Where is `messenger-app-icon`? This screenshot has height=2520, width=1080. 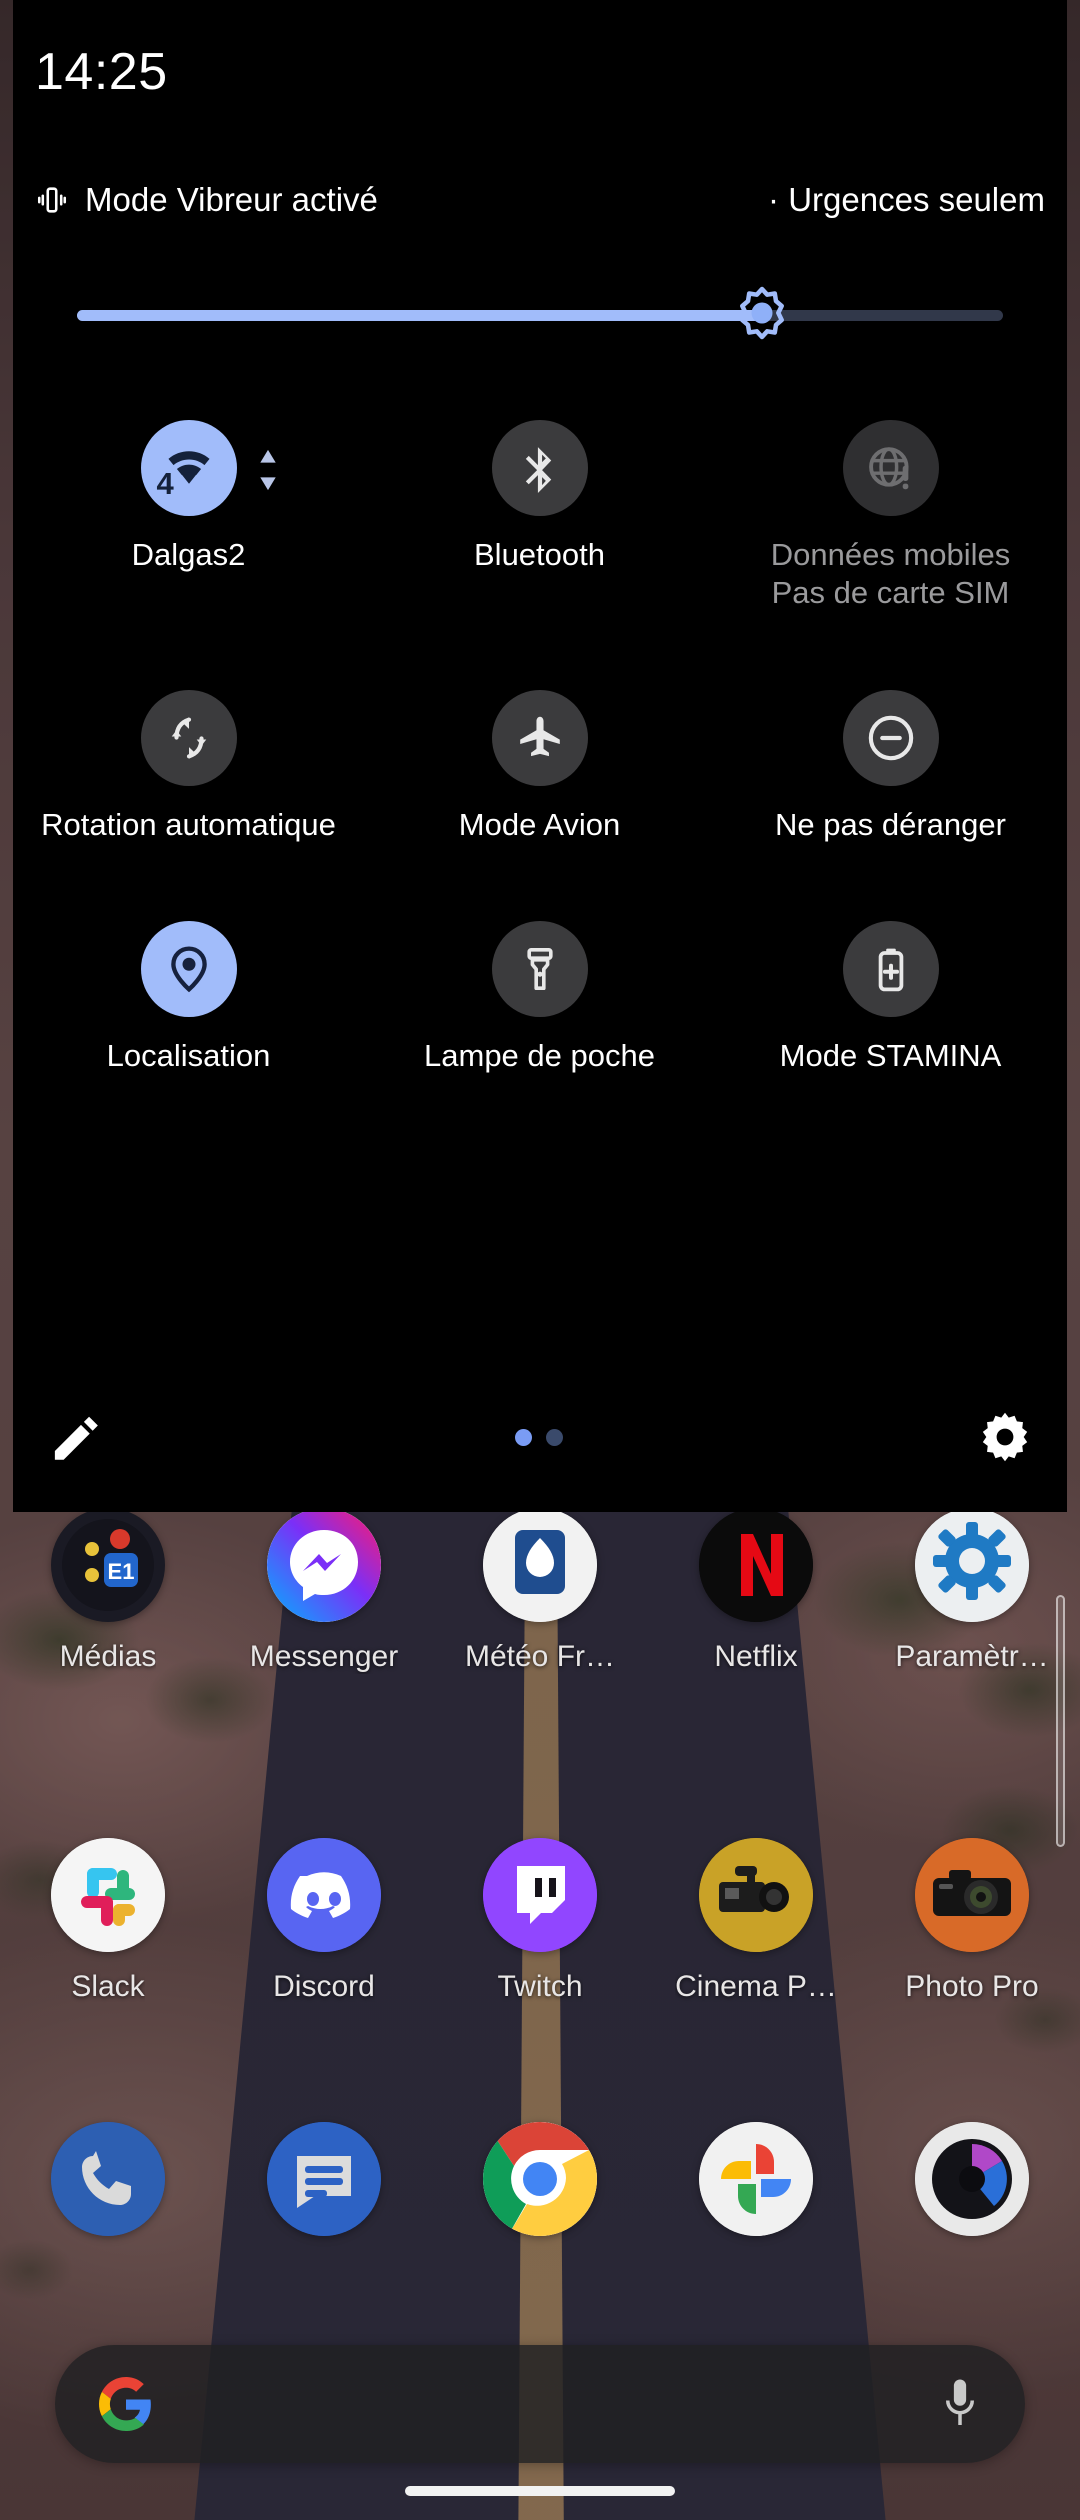 messenger-app-icon is located at coordinates (324, 1565).